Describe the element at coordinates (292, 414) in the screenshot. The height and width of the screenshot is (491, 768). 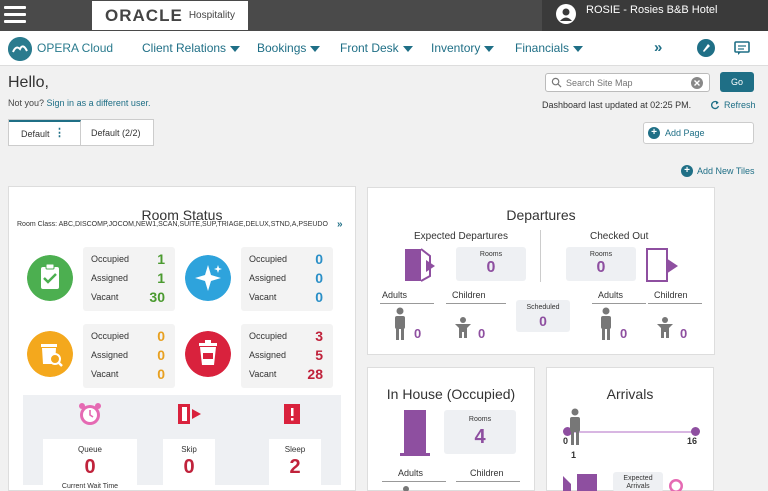
I see `sleep-alert-icon` at that location.